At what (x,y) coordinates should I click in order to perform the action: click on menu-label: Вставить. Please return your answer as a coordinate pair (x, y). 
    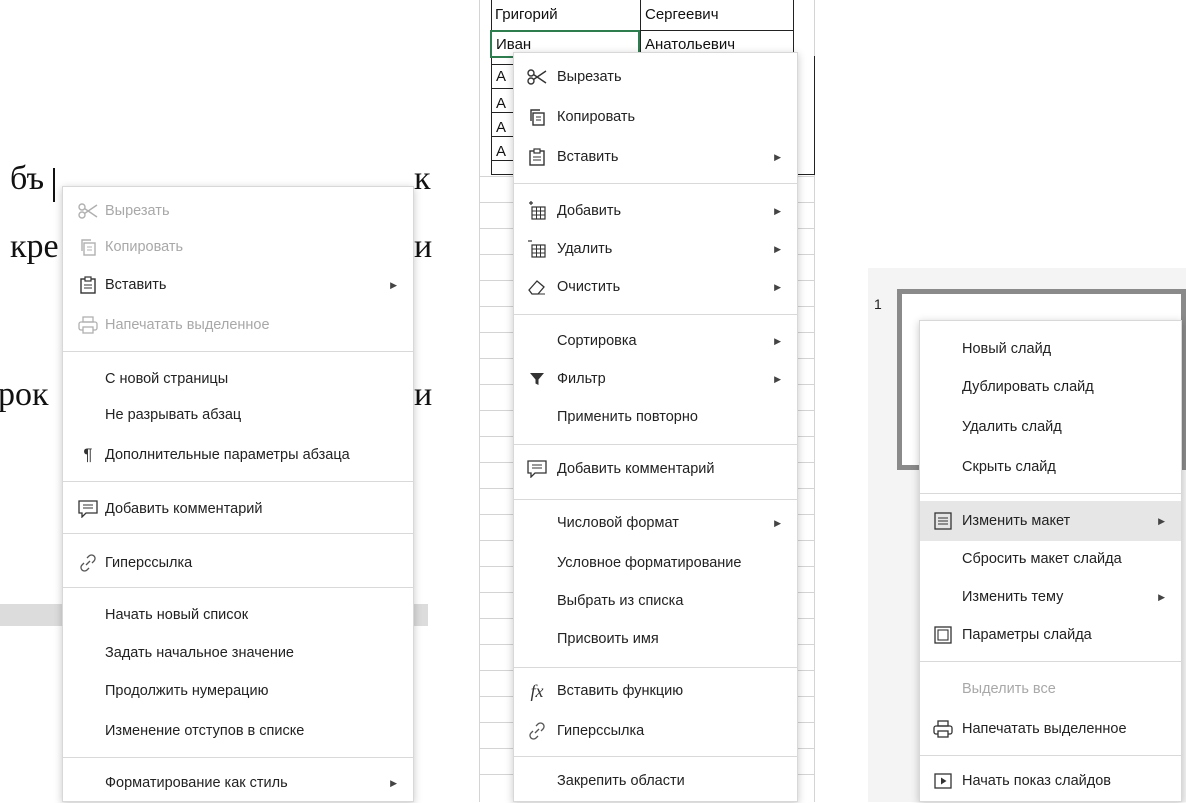
    Looking at the image, I should click on (136, 285).